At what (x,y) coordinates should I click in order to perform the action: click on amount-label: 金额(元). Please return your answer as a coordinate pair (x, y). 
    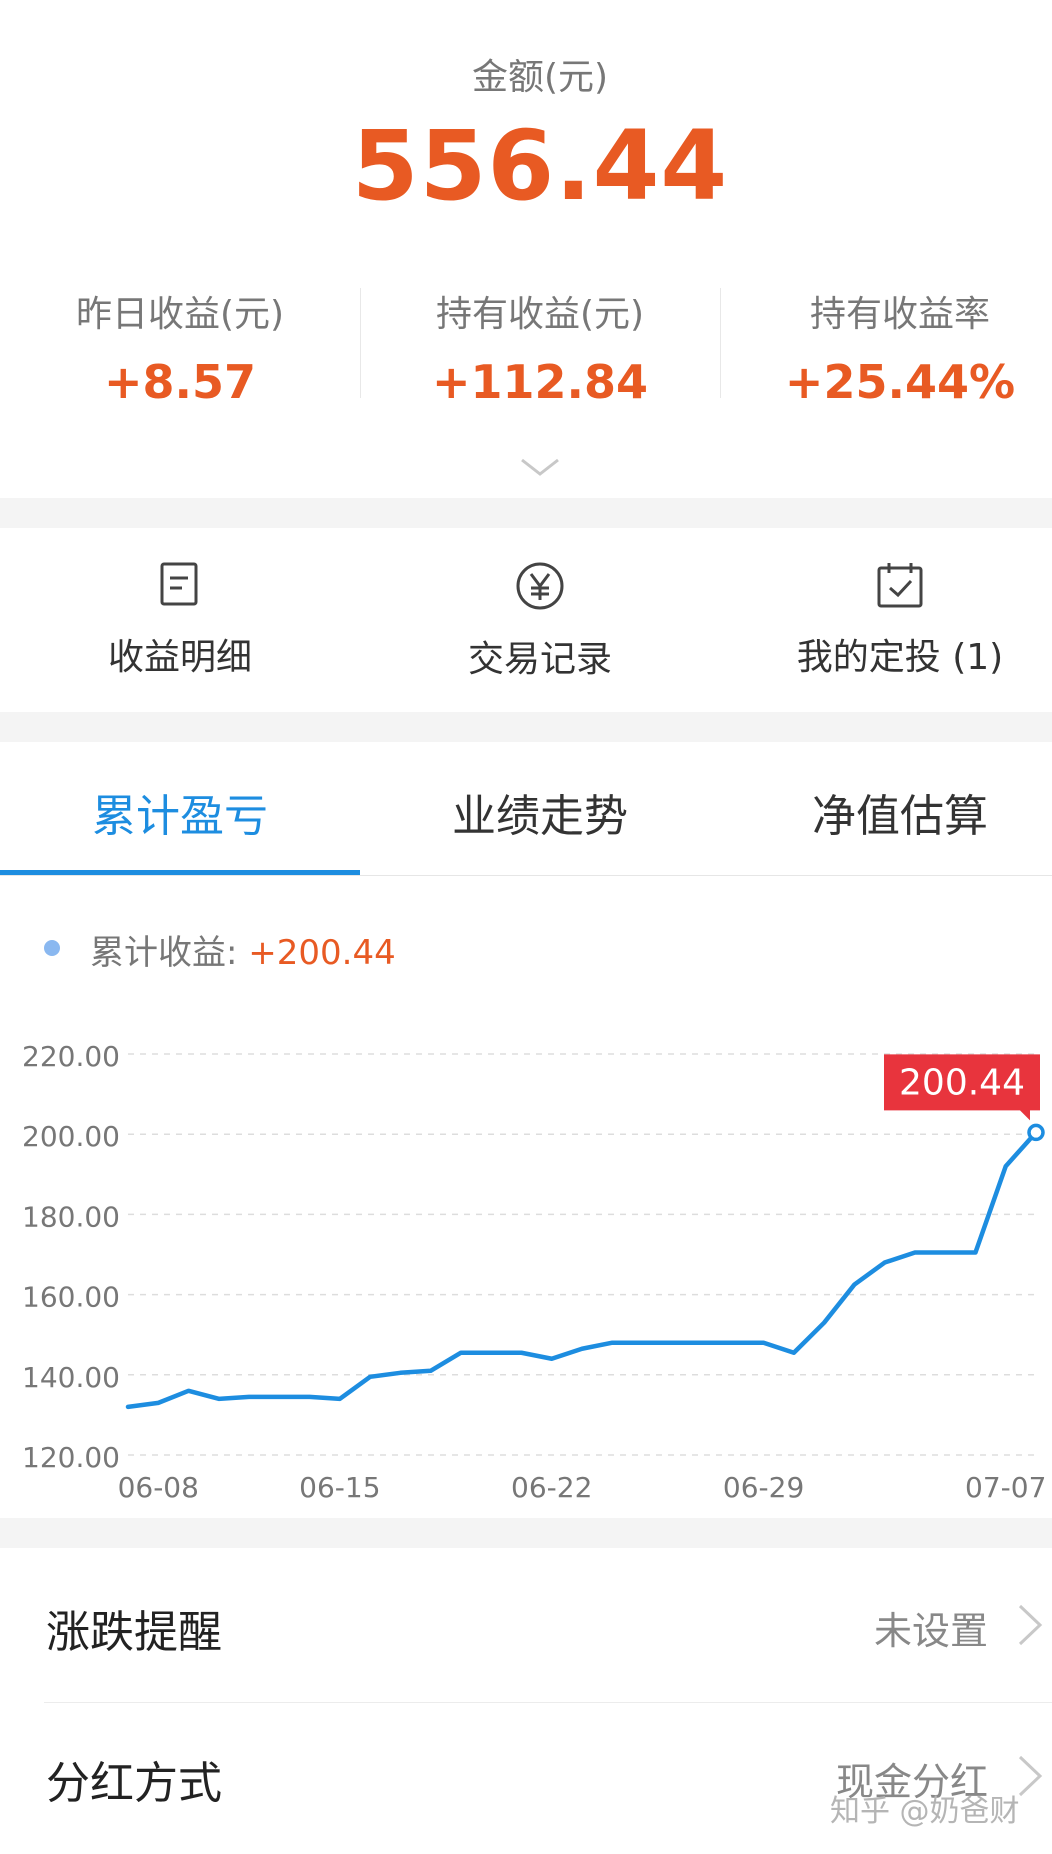
    Looking at the image, I should click on (540, 77).